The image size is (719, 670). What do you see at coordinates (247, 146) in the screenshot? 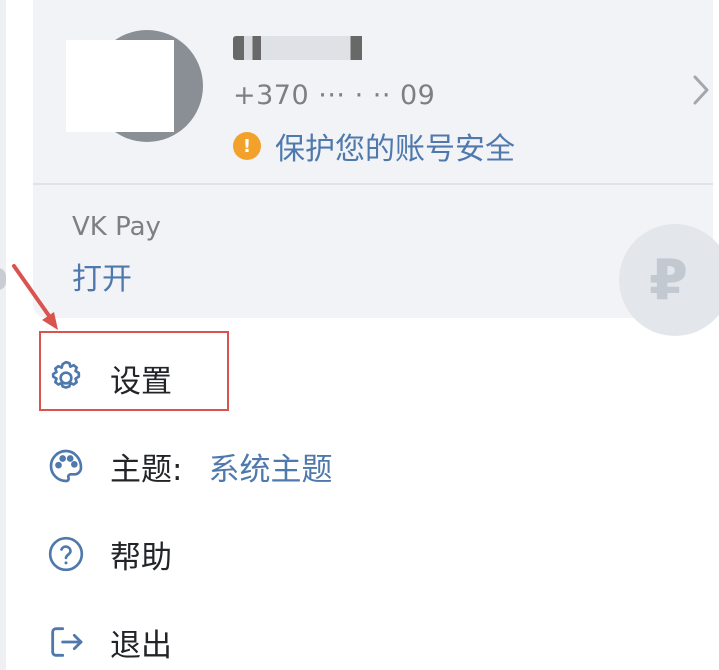
I see `warning-icon: !` at bounding box center [247, 146].